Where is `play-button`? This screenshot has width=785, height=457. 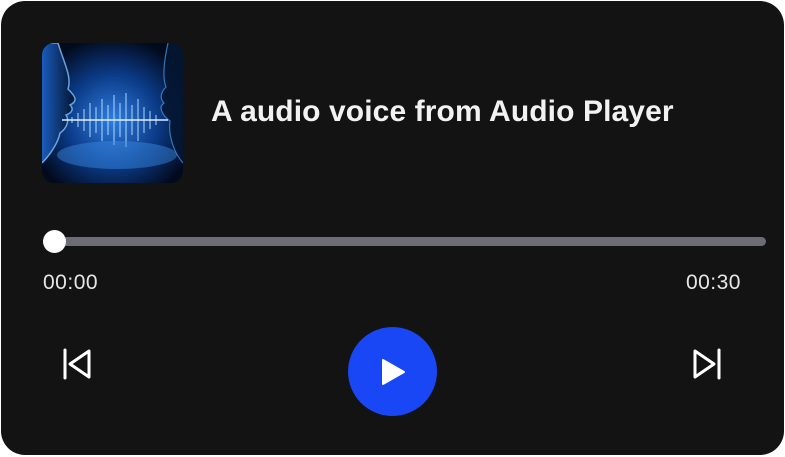
play-button is located at coordinates (392, 371).